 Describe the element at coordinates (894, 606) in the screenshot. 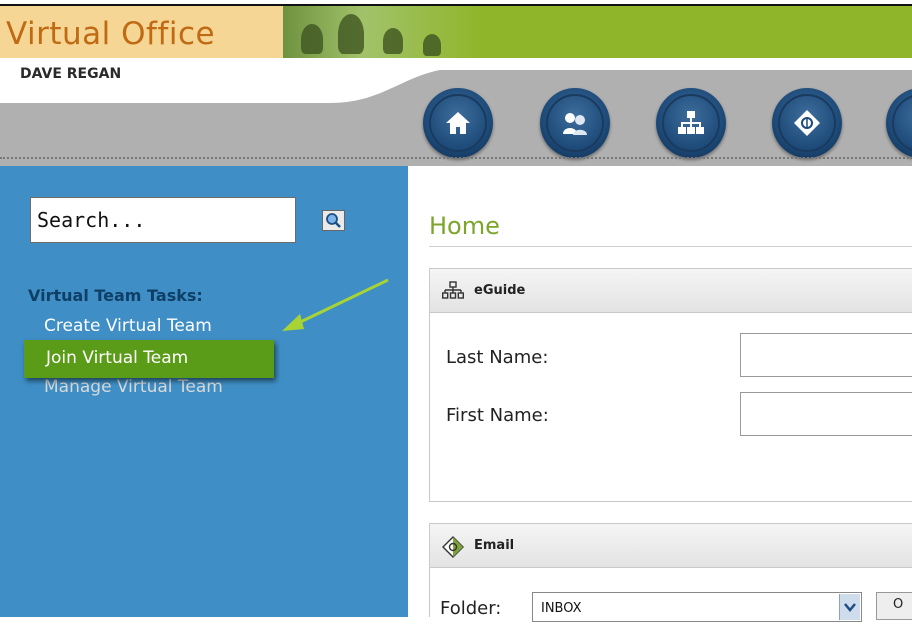

I see `open-folder-button: O` at that location.